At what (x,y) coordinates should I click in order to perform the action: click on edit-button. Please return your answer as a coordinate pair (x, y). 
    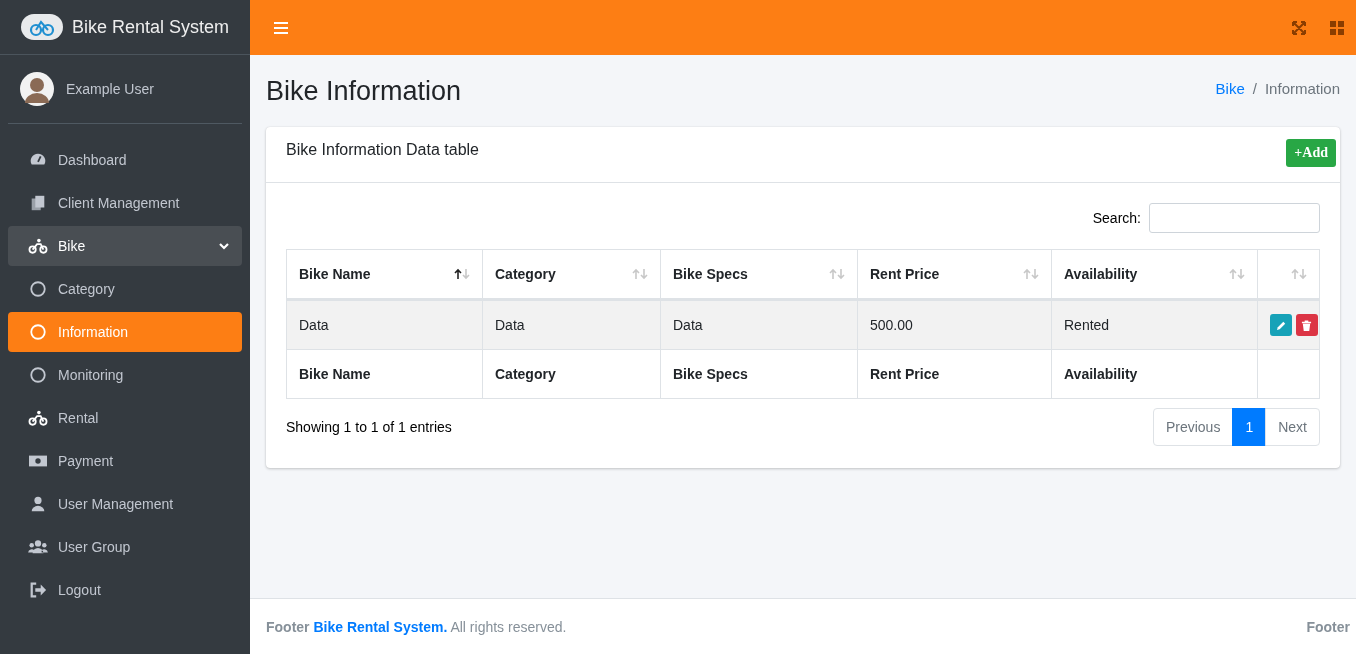
    Looking at the image, I should click on (1281, 325).